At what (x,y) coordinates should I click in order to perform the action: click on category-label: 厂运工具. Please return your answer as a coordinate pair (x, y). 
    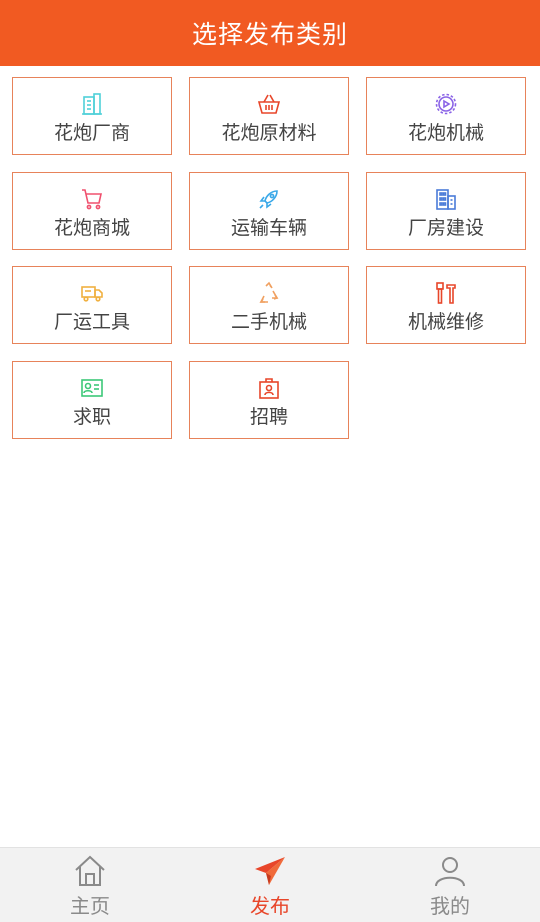
    Looking at the image, I should click on (91, 322).